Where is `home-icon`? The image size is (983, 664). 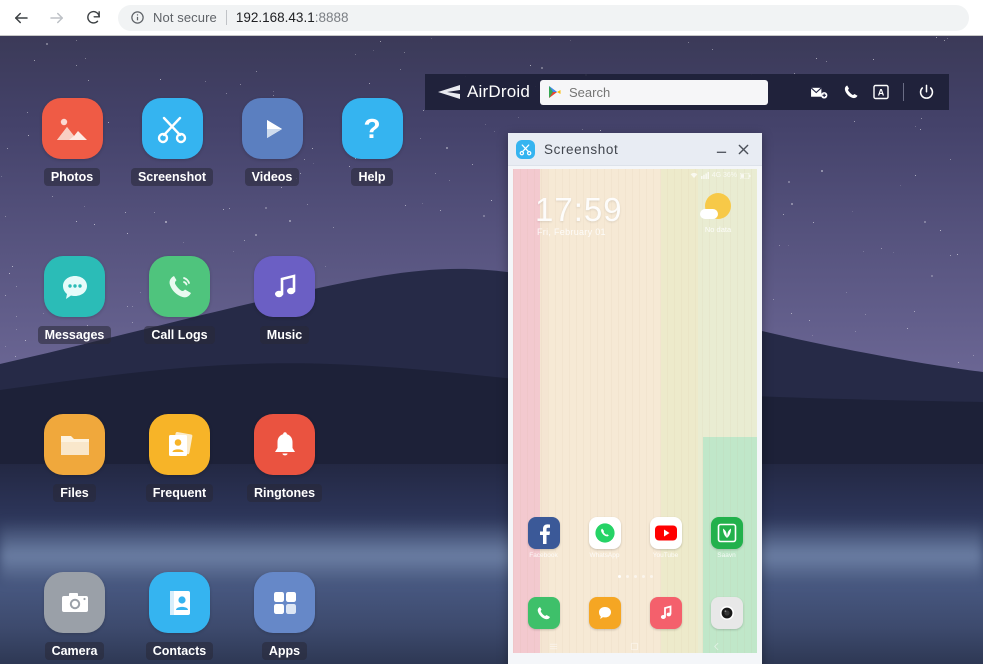 home-icon is located at coordinates (634, 646).